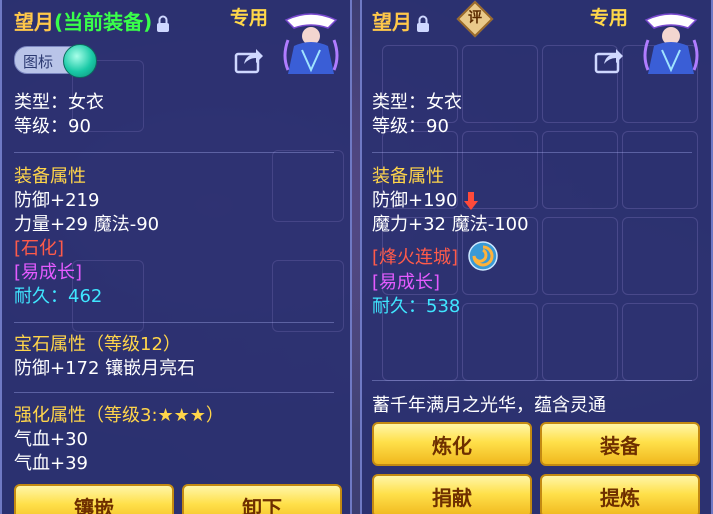  Describe the element at coordinates (262, 499) in the screenshot. I see `unequip-button: 卸下` at that location.